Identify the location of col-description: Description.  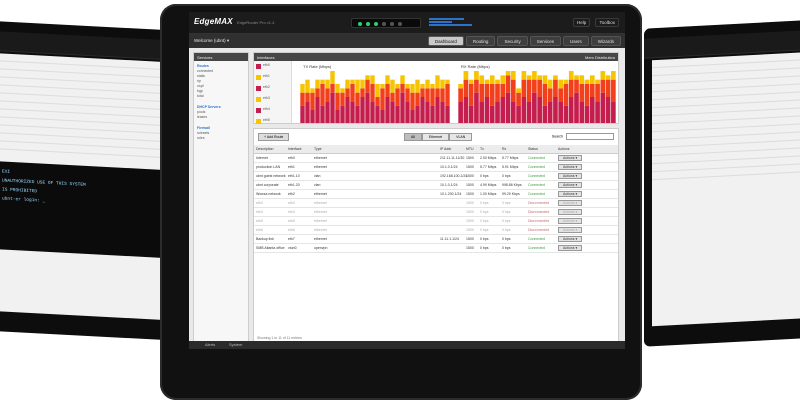
(272, 149).